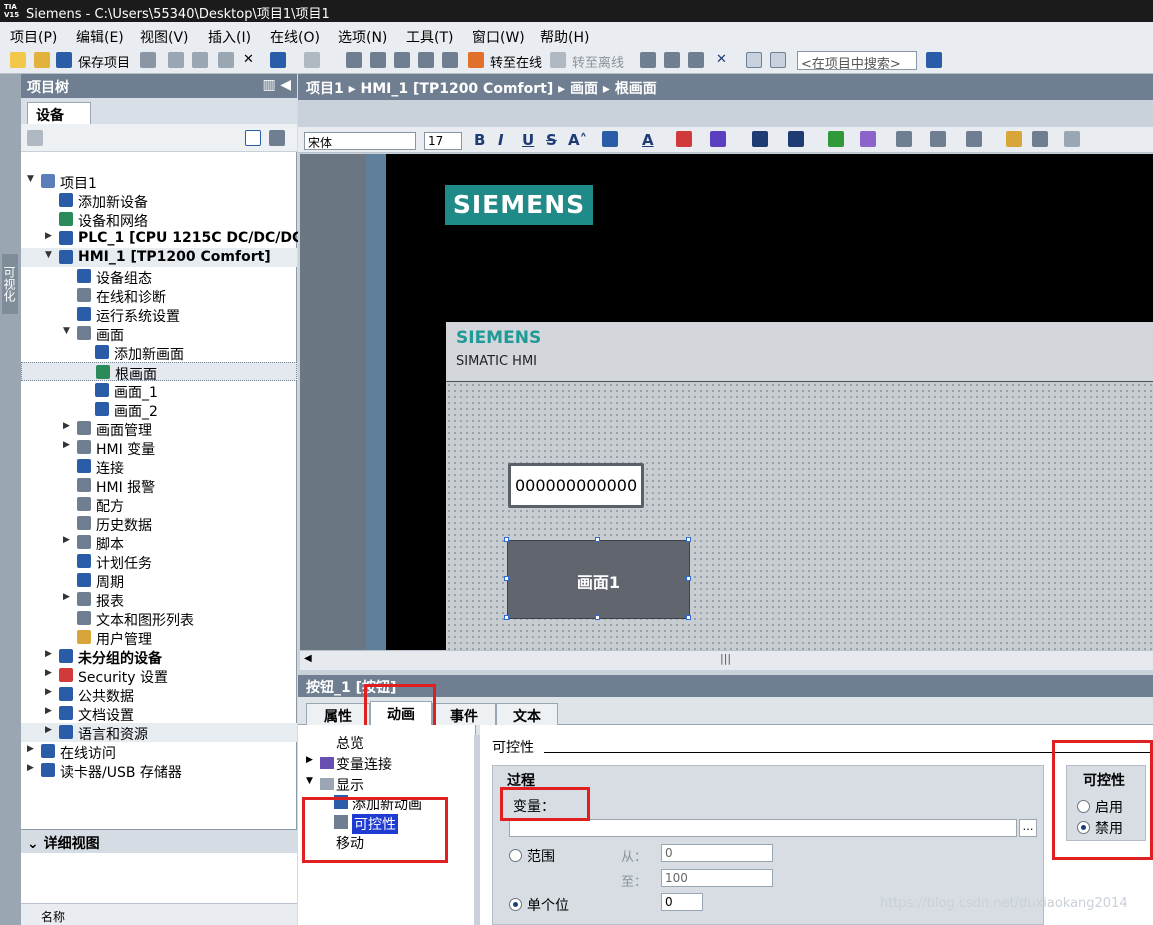  Describe the element at coordinates (165, 238) in the screenshot. I see `tree-item: ▶ PLC_1 [CPU 1215C DC/DC/DC]` at that location.